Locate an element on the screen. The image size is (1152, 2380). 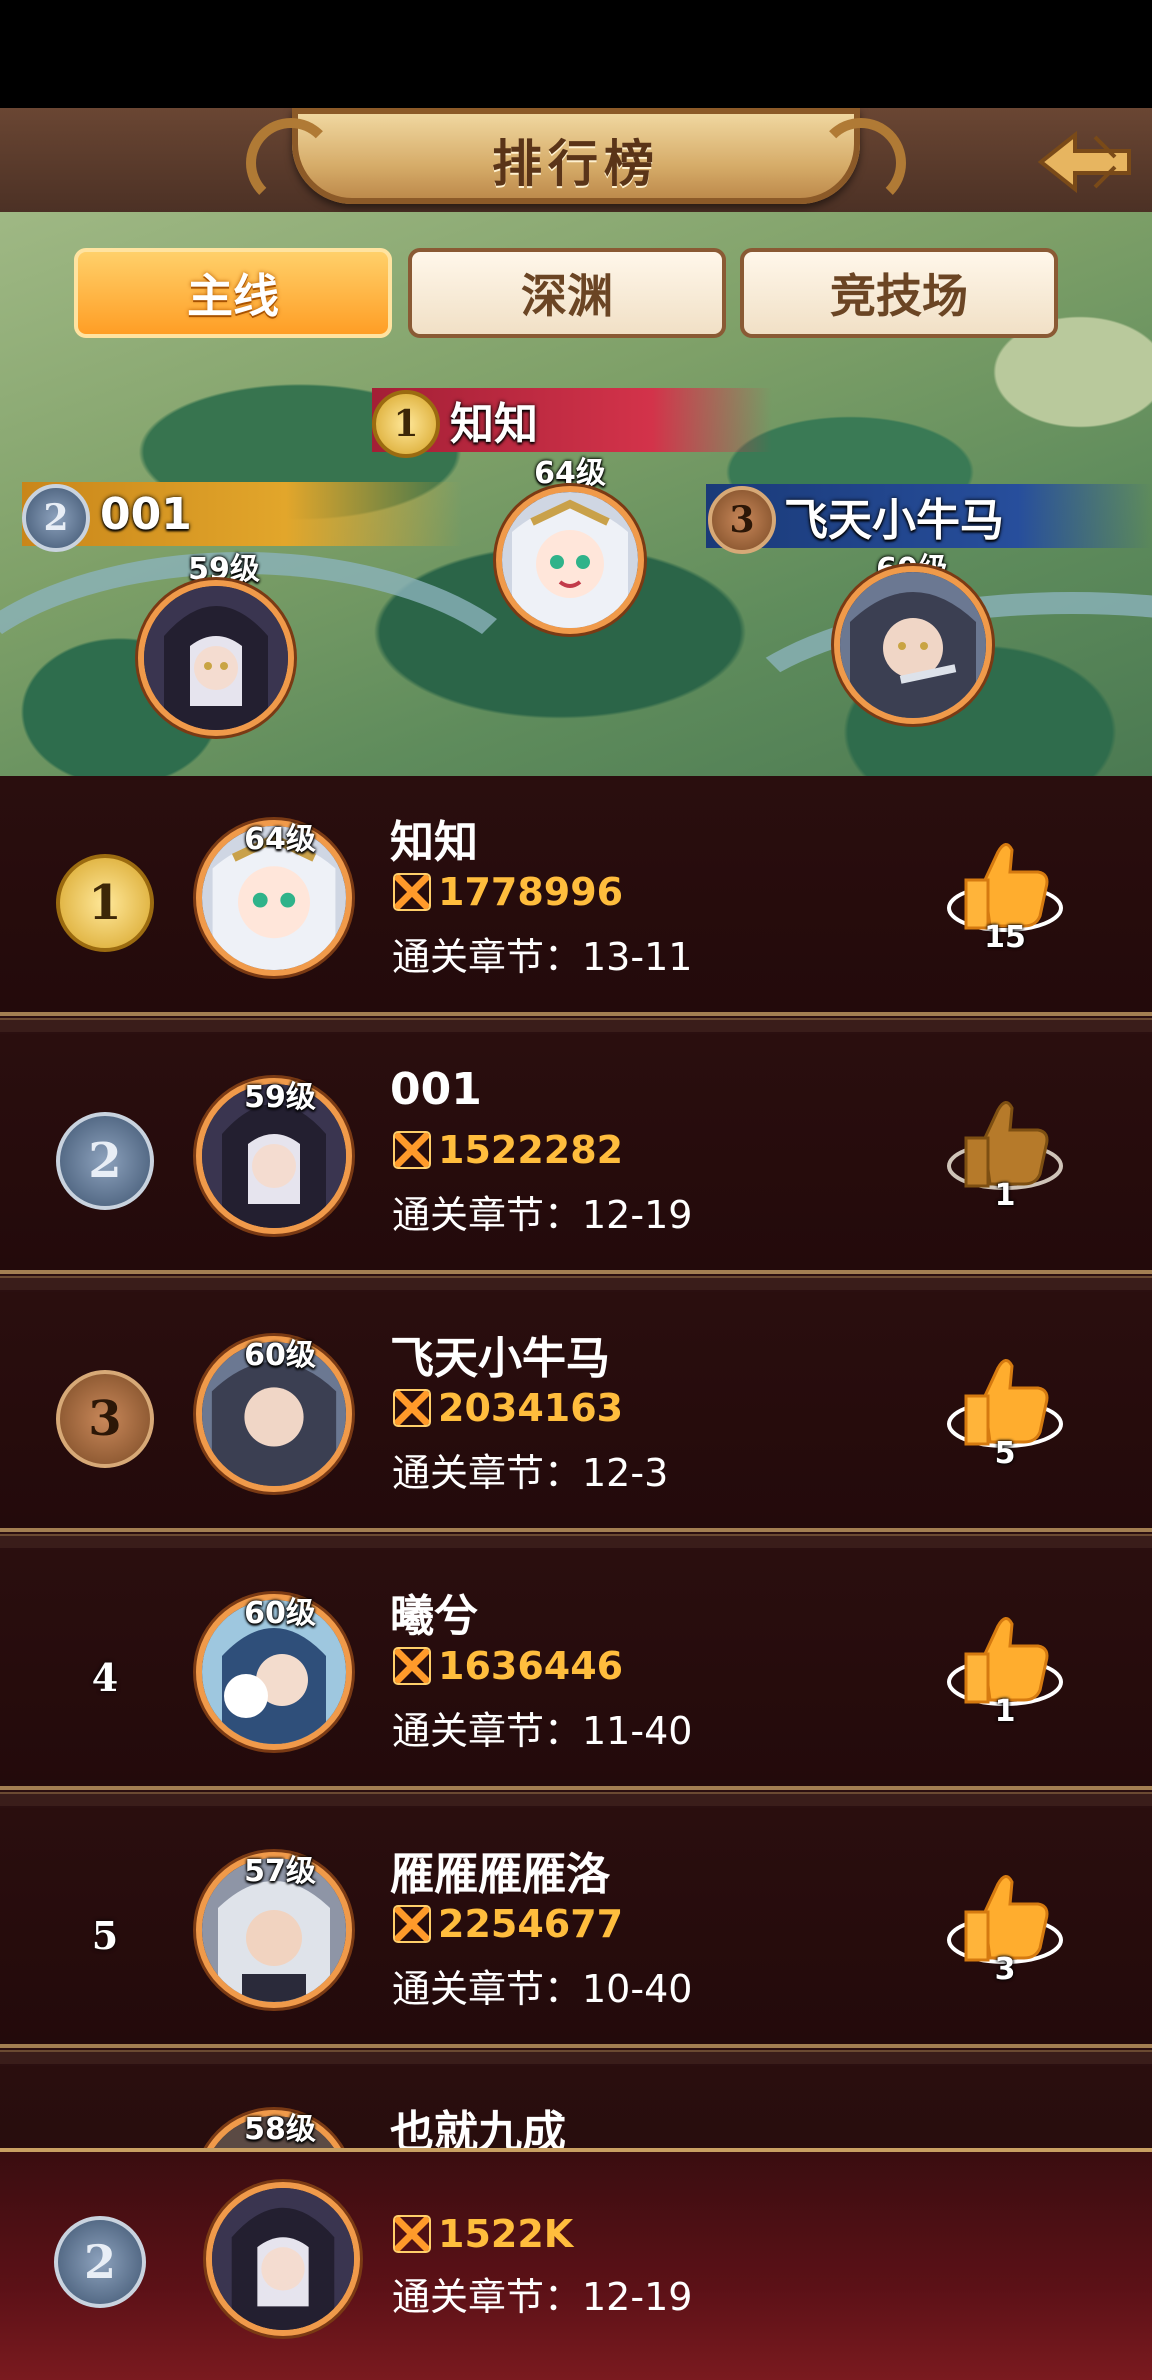
rank-badge: 4 is located at coordinates (105, 1677).